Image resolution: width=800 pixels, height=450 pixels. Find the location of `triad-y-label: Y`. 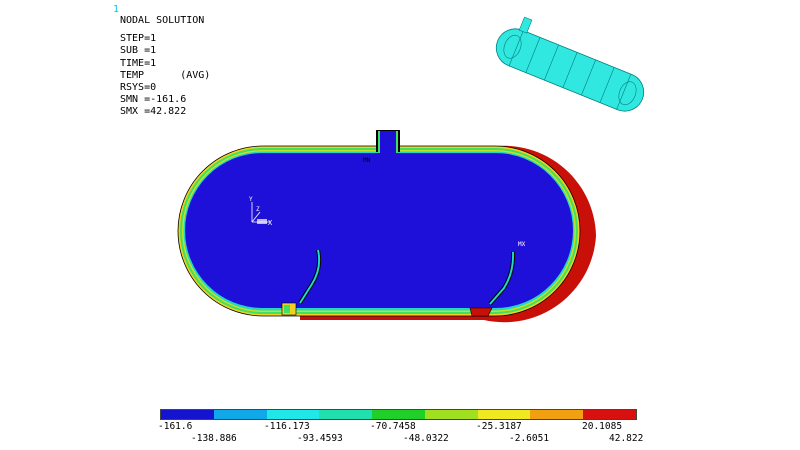

triad-y-label: Y is located at coordinates (251, 199).